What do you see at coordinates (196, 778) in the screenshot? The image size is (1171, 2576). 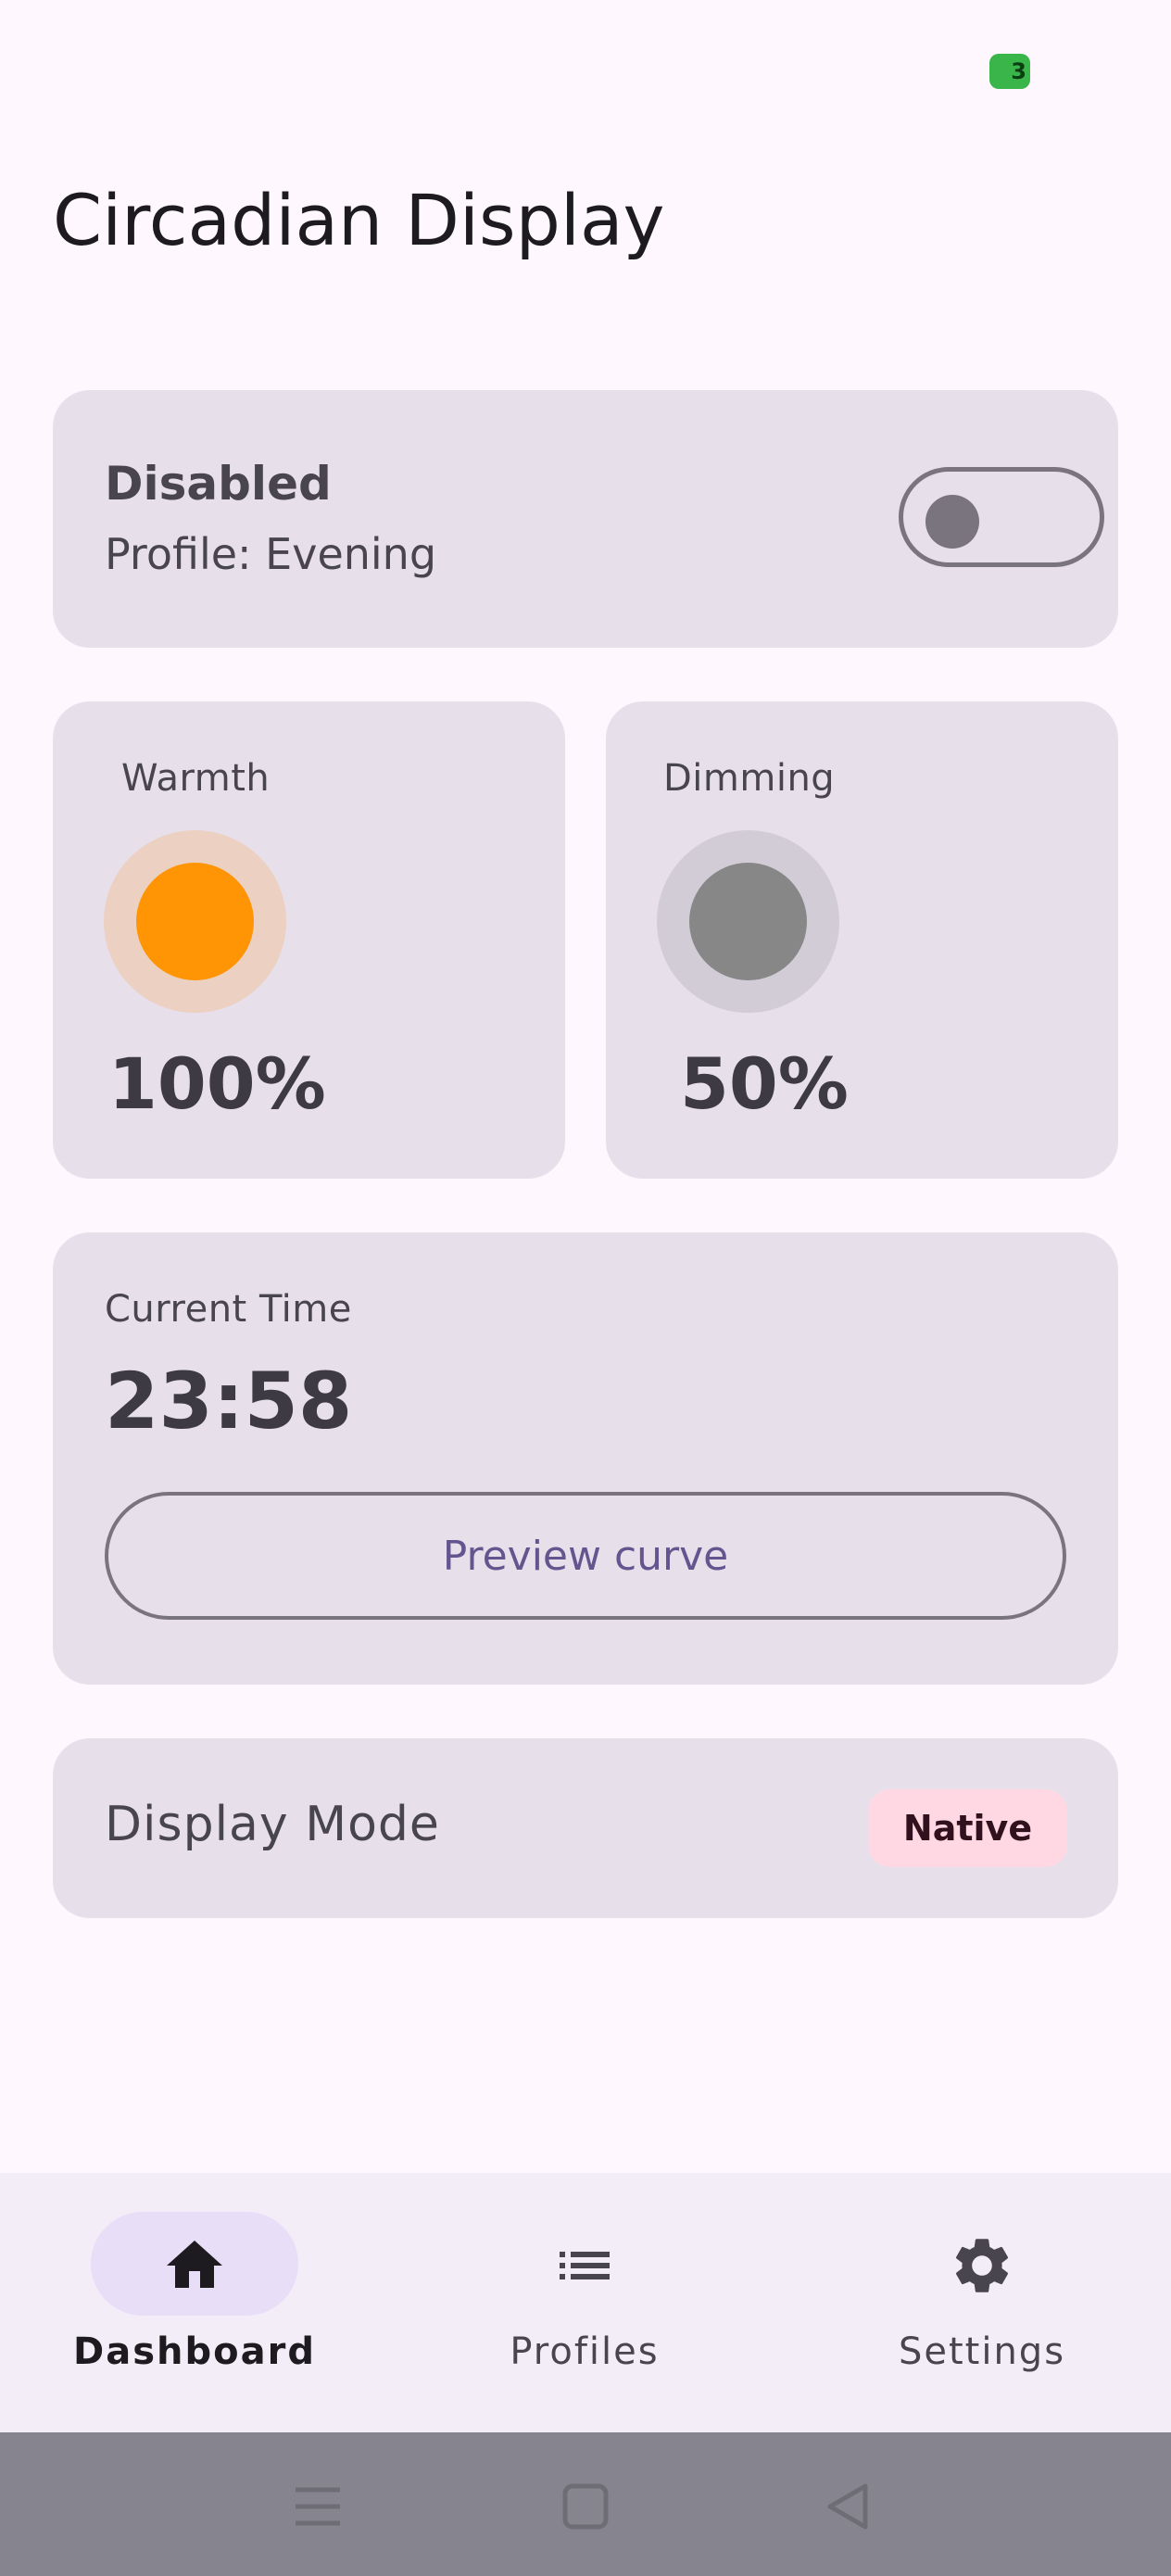 I see `warmth-label: Warmth` at bounding box center [196, 778].